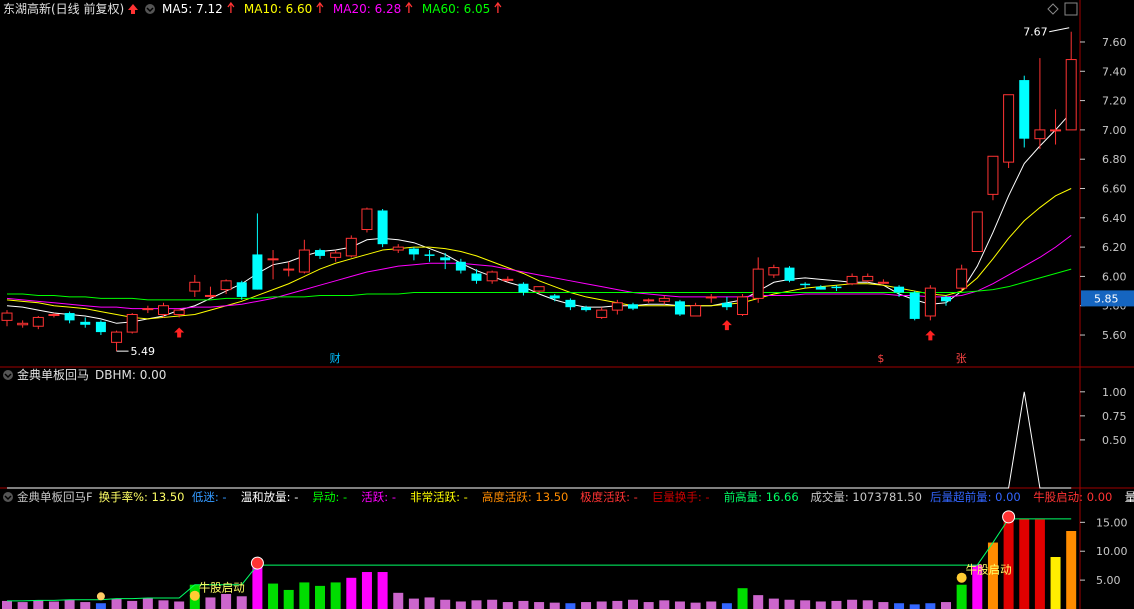  What do you see at coordinates (961, 358) in the screenshot?
I see `event-marker: 张` at bounding box center [961, 358].